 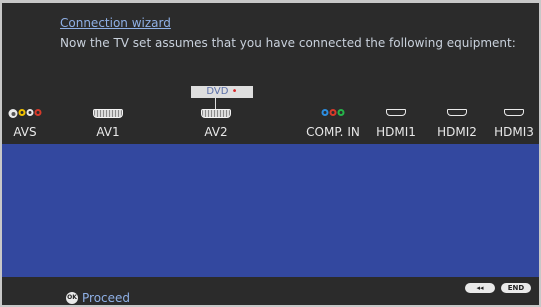 I want to click on port-label-hdmi1: HDMI1, so click(x=396, y=132).